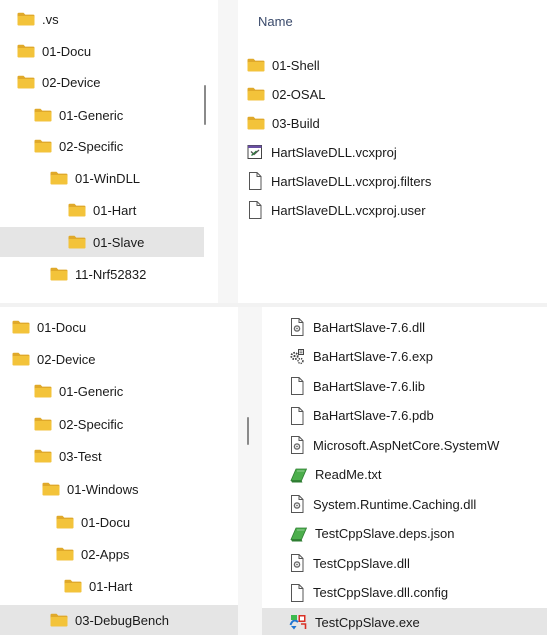  I want to click on bottom-file-item-label: ReadMe.txt, so click(348, 474).